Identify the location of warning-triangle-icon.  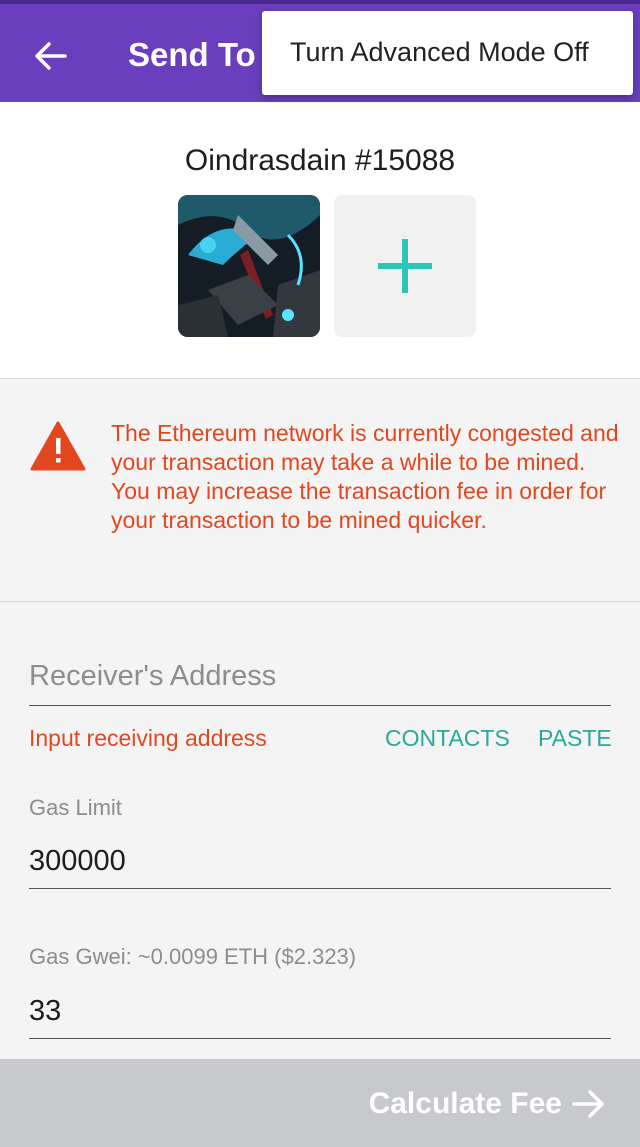
(58, 446).